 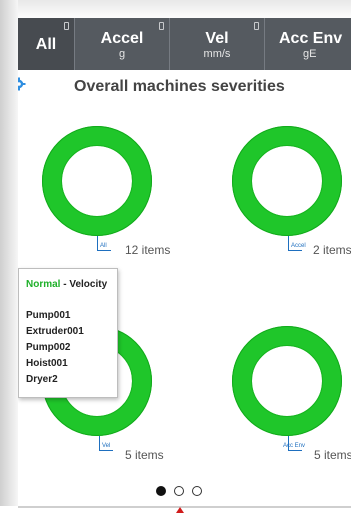 What do you see at coordinates (298, 246) in the screenshot?
I see `chart-tag-accel: Accel` at bounding box center [298, 246].